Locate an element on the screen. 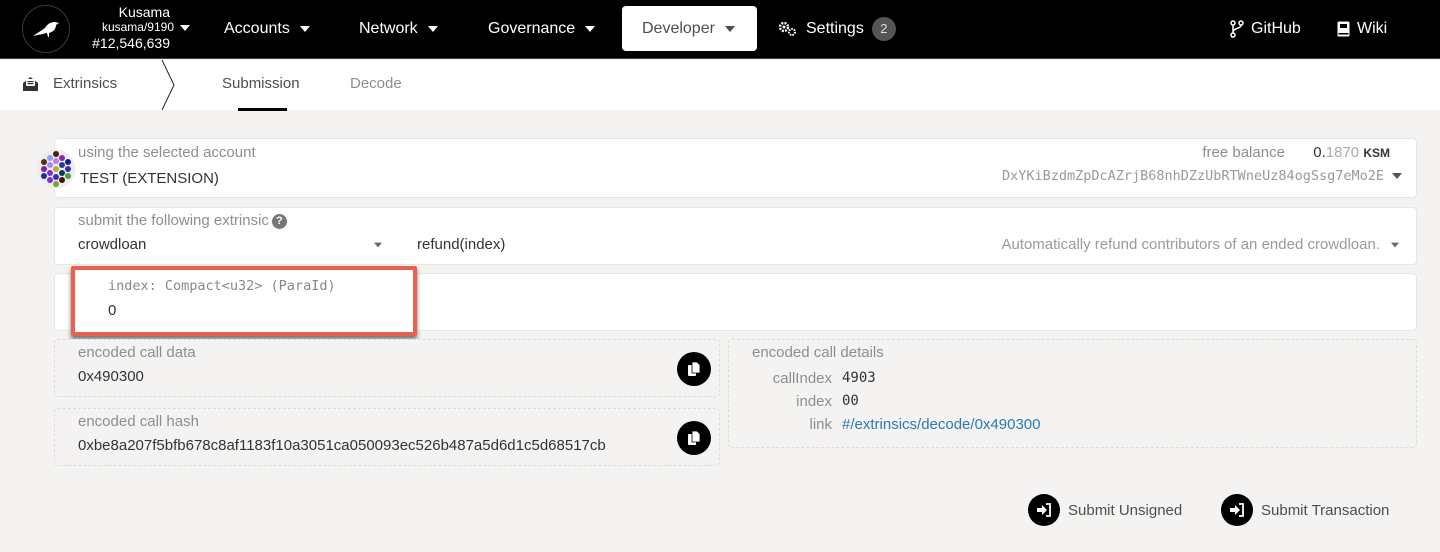 The image size is (1440, 552). section-extrinsics: Extrinsics is located at coordinates (69, 83).